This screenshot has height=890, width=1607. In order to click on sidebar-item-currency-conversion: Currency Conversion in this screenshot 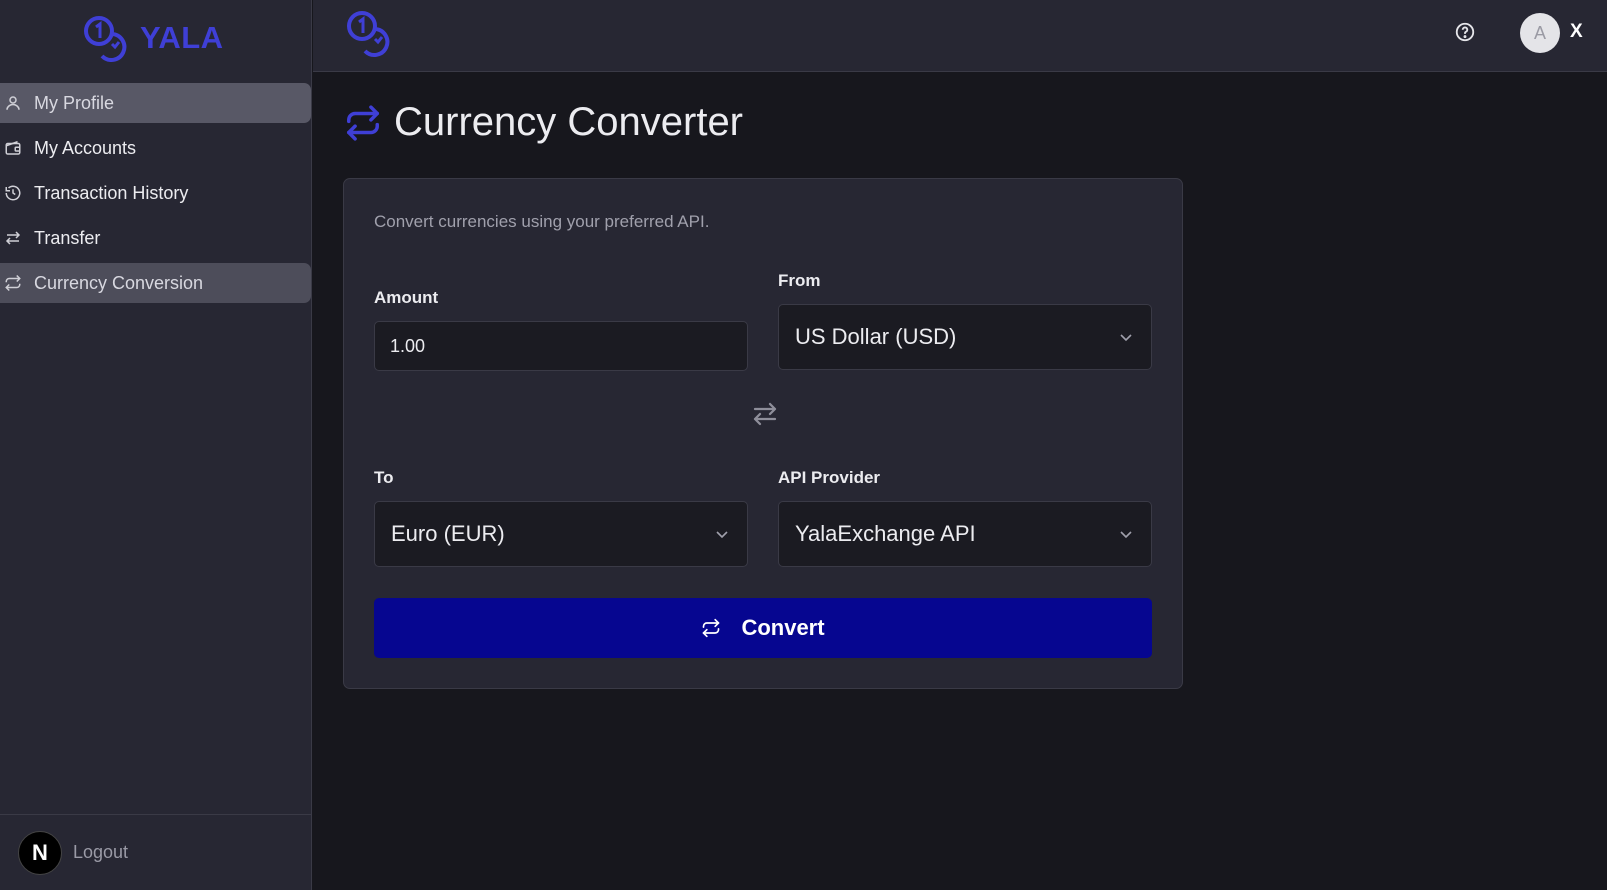, I will do `click(155, 283)`.